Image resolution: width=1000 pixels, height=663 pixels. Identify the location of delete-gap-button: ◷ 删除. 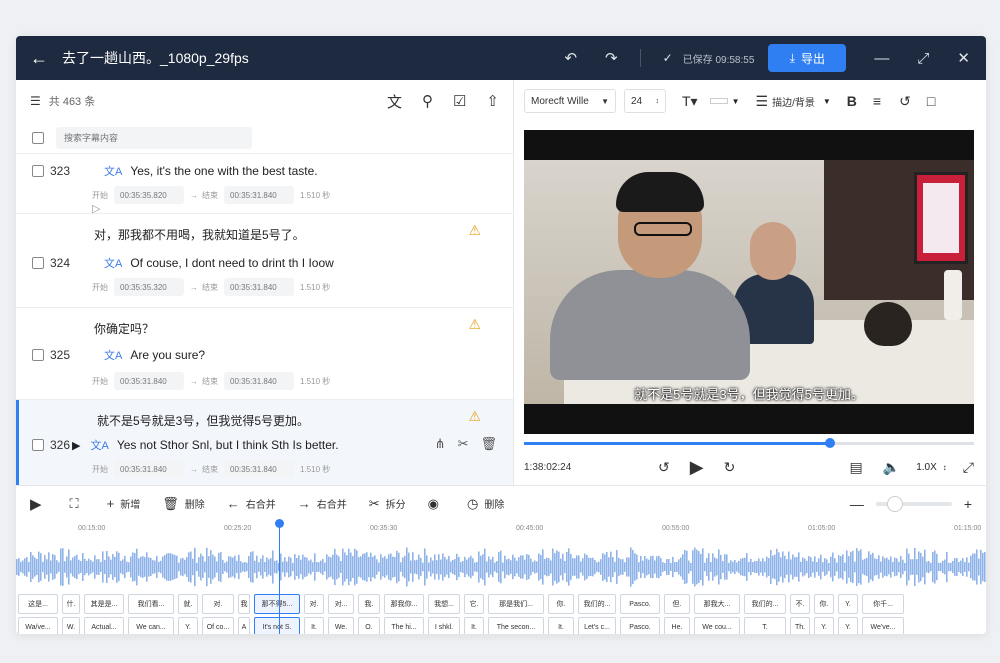
(485, 504).